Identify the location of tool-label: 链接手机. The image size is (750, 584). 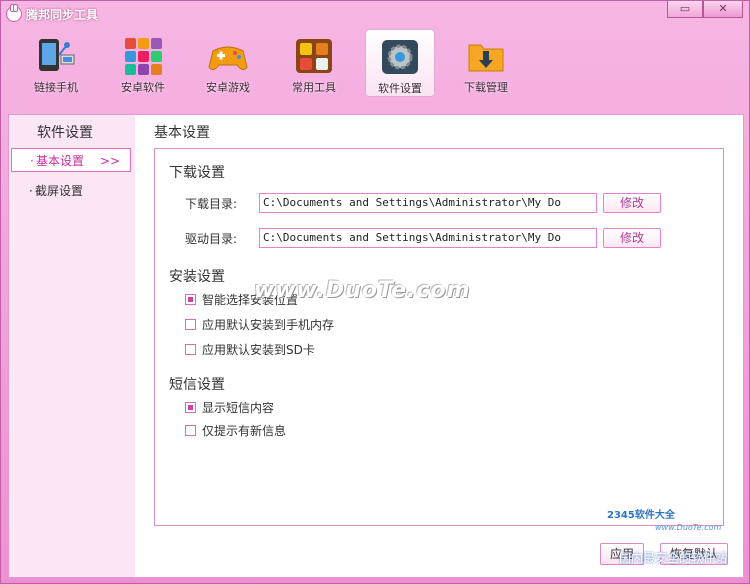
(56, 87).